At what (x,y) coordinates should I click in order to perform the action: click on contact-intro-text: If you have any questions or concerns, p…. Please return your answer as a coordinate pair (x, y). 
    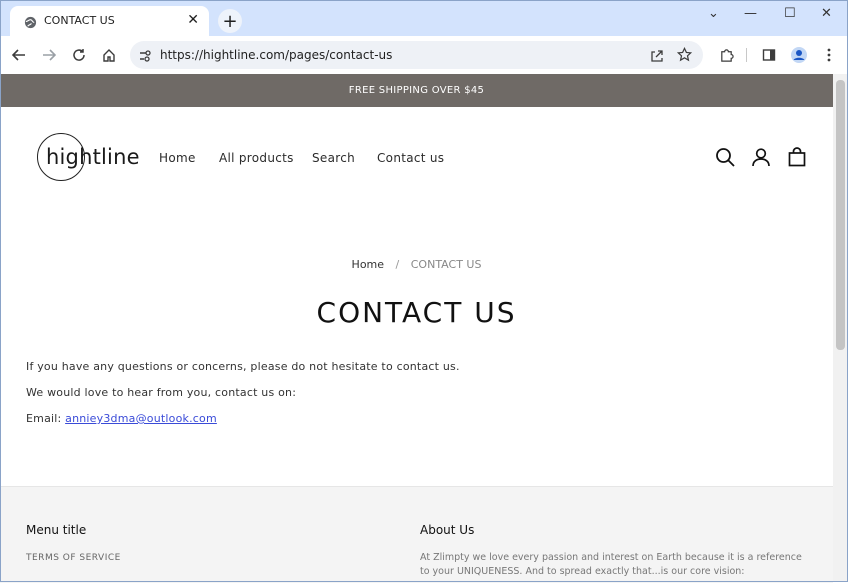
    Looking at the image, I should click on (243, 366).